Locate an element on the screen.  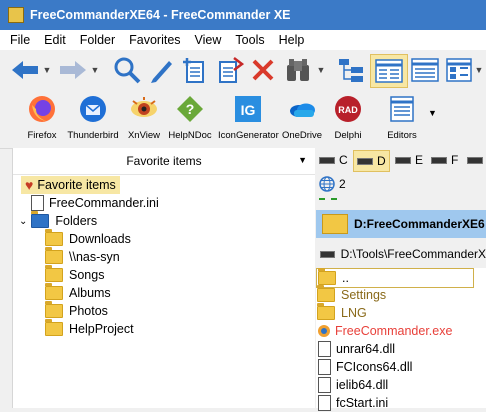
tree-item-songs: Songs is located at coordinates (75, 274).